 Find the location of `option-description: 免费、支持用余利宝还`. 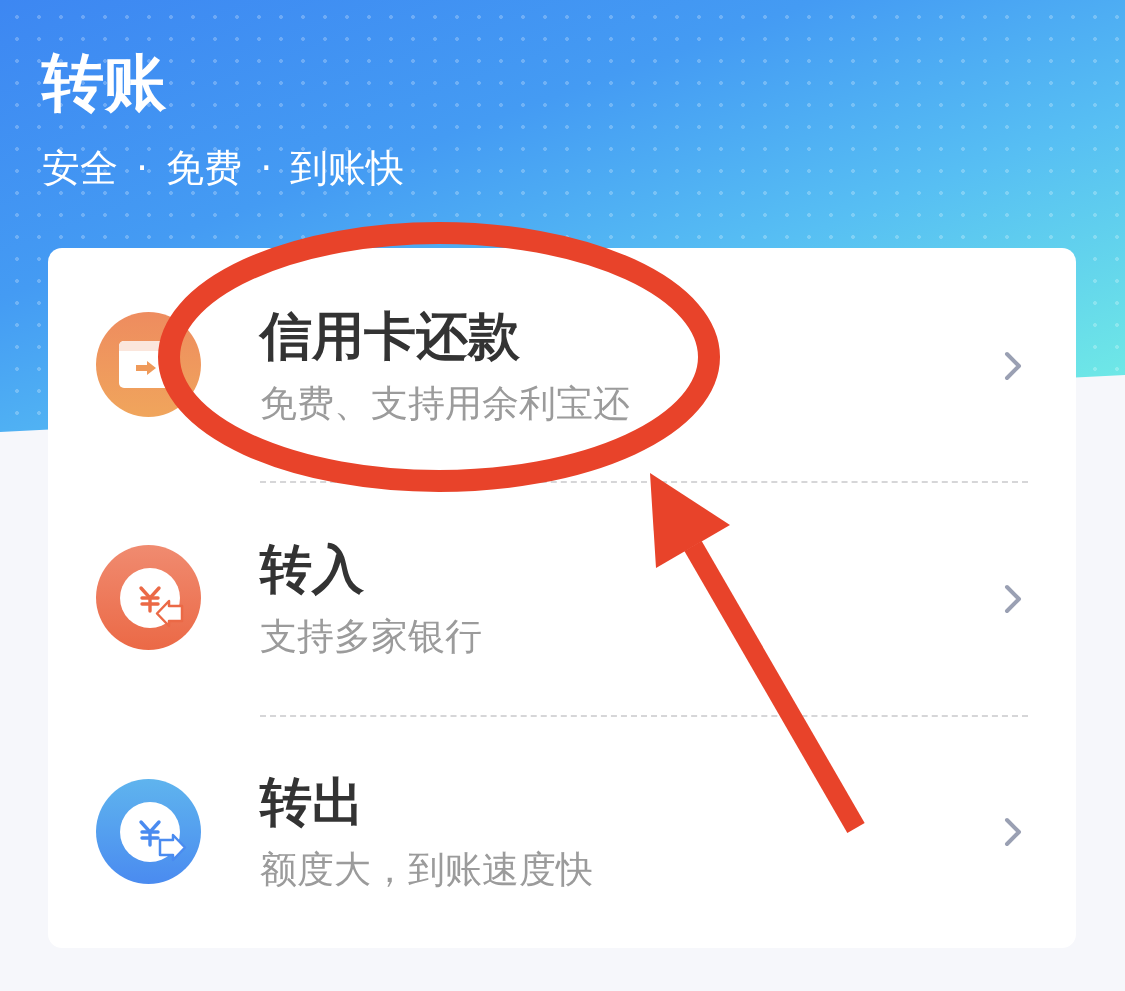

option-description: 免费、支持用余利宝还 is located at coordinates (445, 403).